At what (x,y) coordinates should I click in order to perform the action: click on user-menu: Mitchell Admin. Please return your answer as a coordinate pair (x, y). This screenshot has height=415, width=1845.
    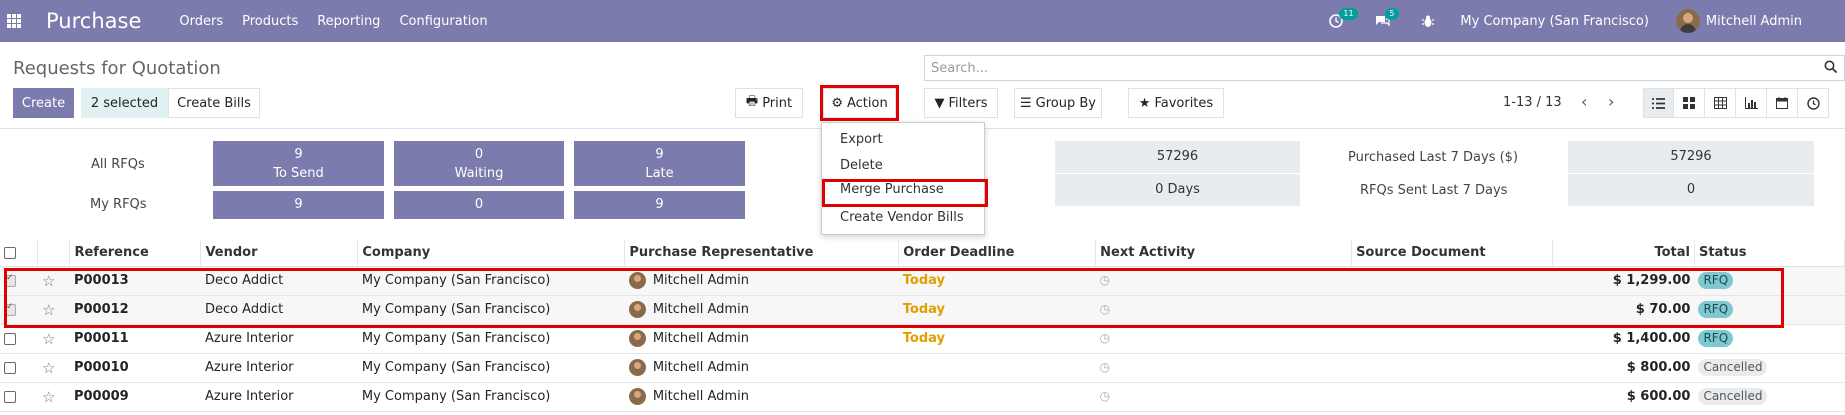
    Looking at the image, I should click on (1754, 21).